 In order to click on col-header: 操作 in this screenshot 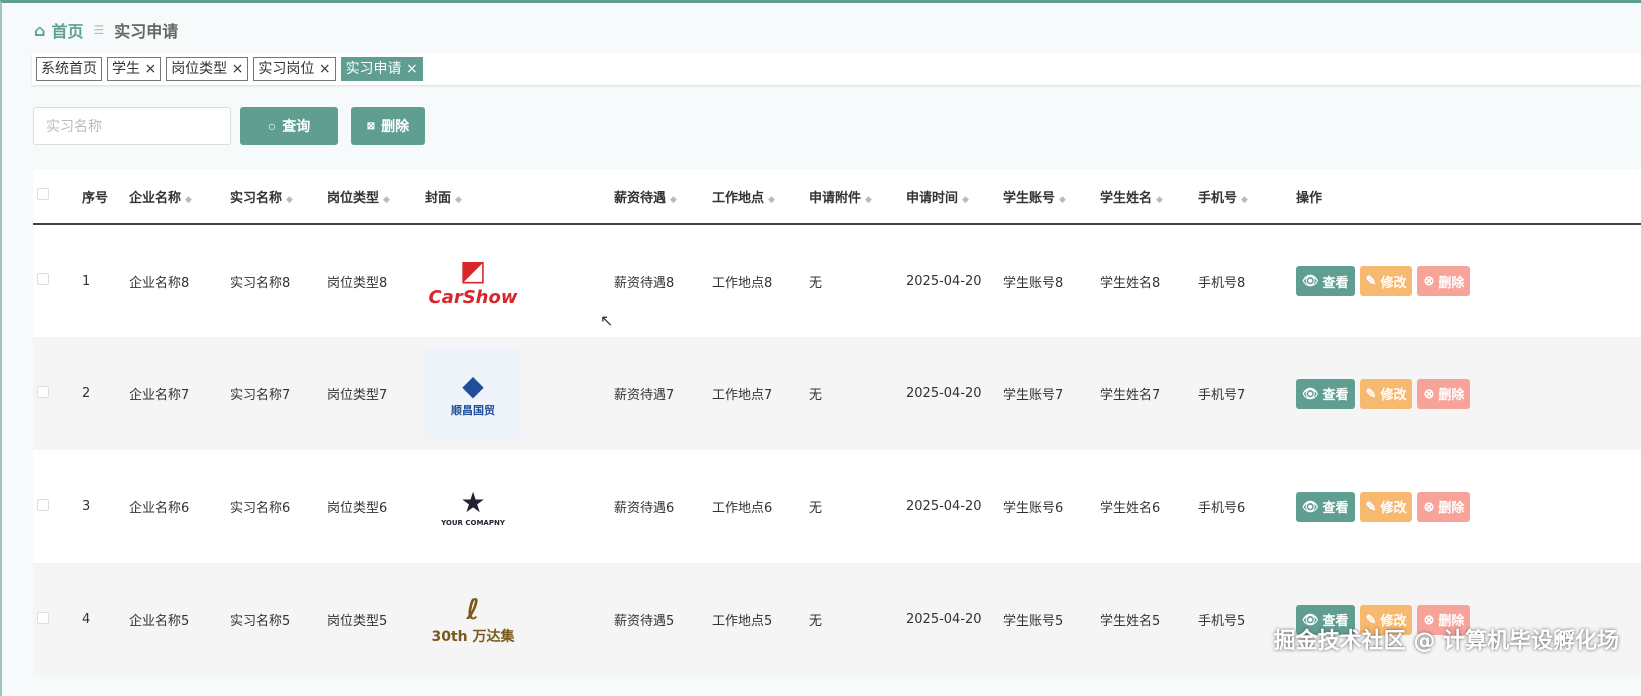, I will do `click(1466, 197)`.